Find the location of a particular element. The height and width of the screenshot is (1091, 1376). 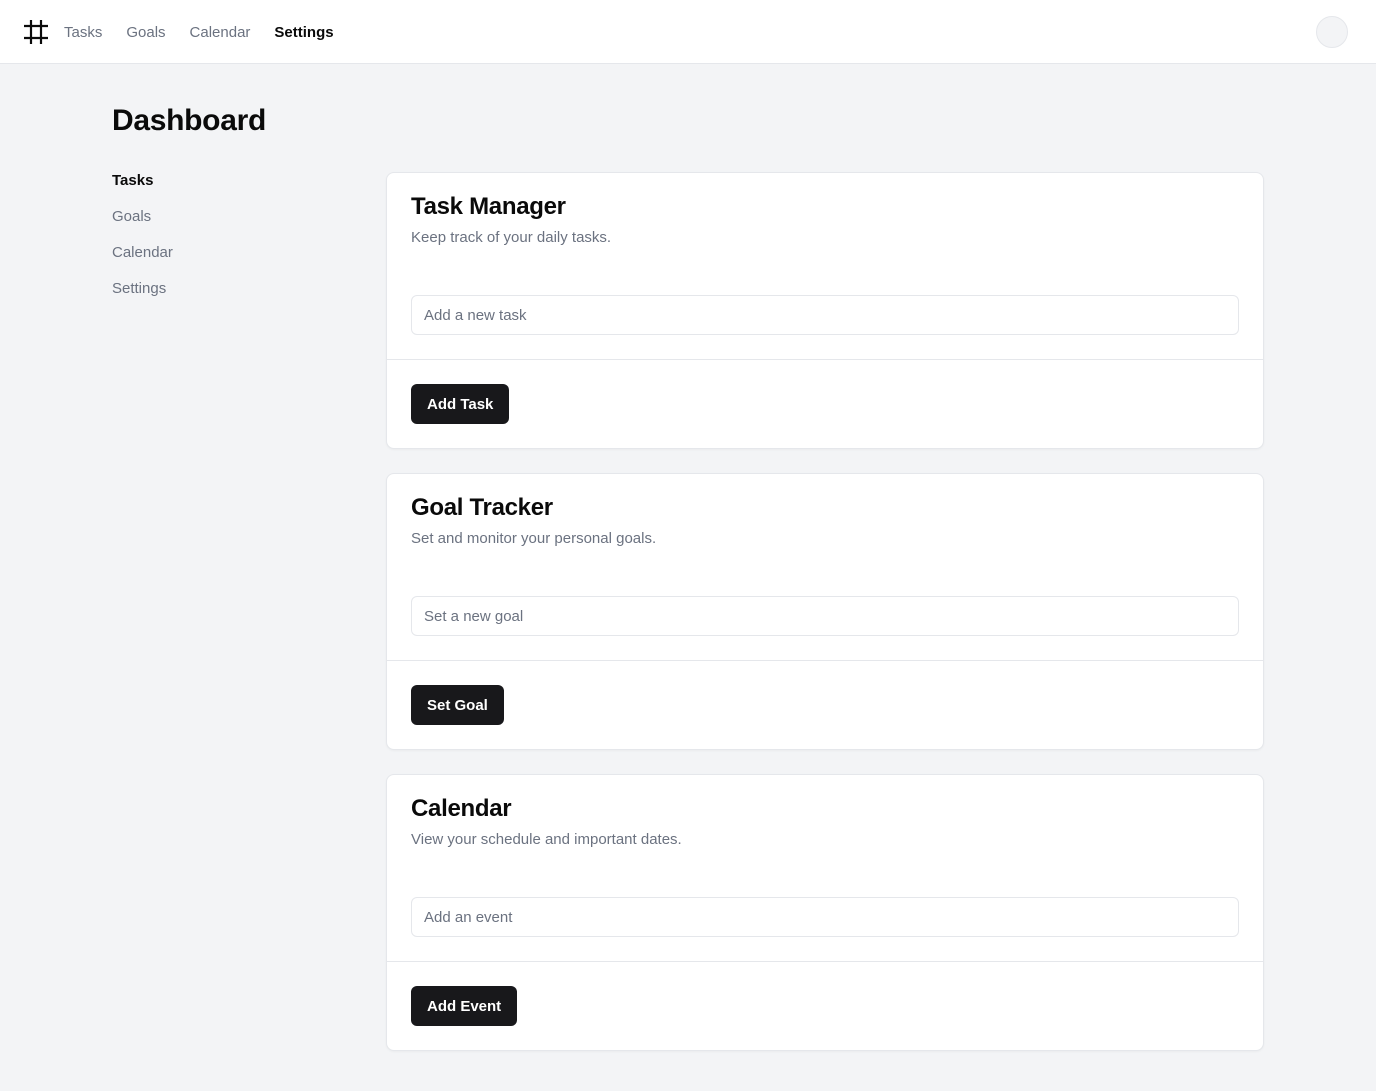

card-title: Task Manager is located at coordinates (488, 206).